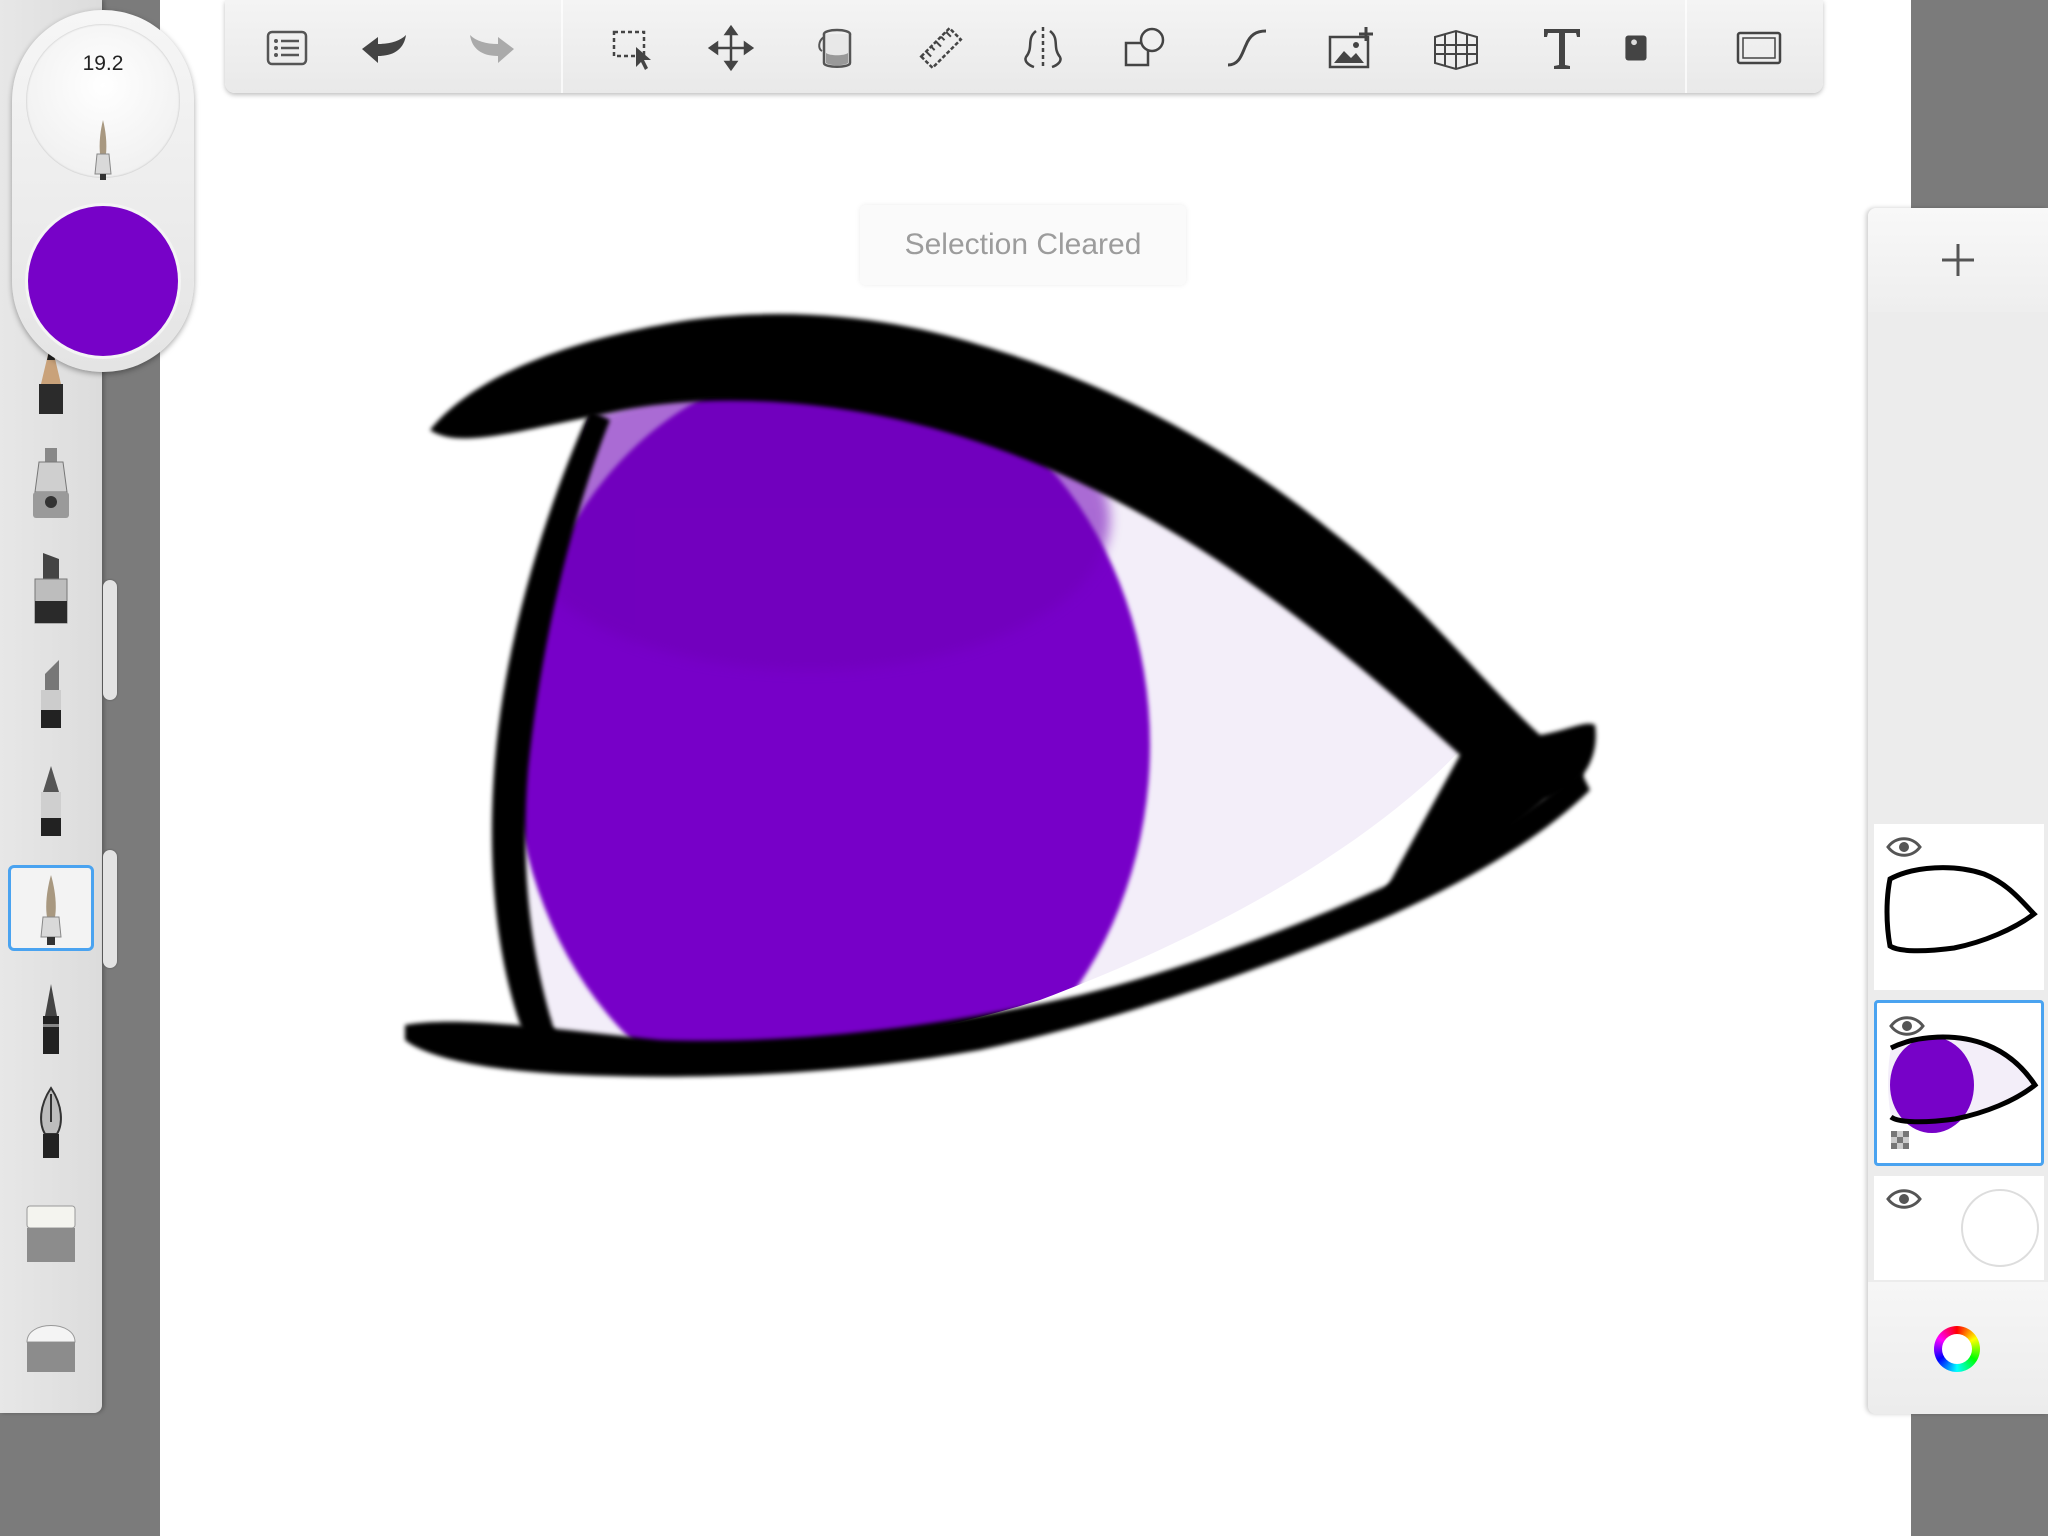  What do you see at coordinates (287, 48) in the screenshot?
I see `menu-list-icon` at bounding box center [287, 48].